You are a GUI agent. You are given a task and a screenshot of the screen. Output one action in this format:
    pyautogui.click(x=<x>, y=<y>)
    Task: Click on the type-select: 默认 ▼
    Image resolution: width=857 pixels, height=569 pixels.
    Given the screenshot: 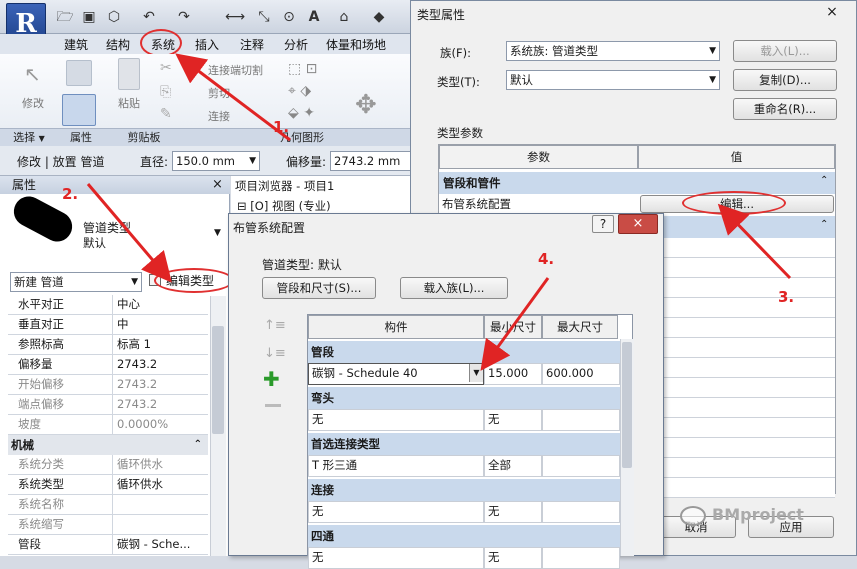 What is the action you would take?
    pyautogui.click(x=613, y=80)
    